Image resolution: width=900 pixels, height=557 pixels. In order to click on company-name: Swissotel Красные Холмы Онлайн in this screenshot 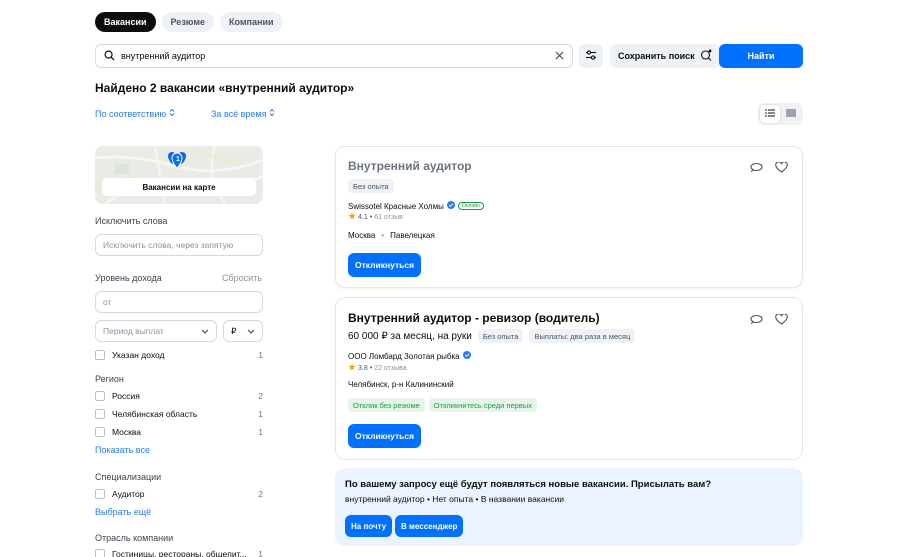, I will do `click(416, 206)`.